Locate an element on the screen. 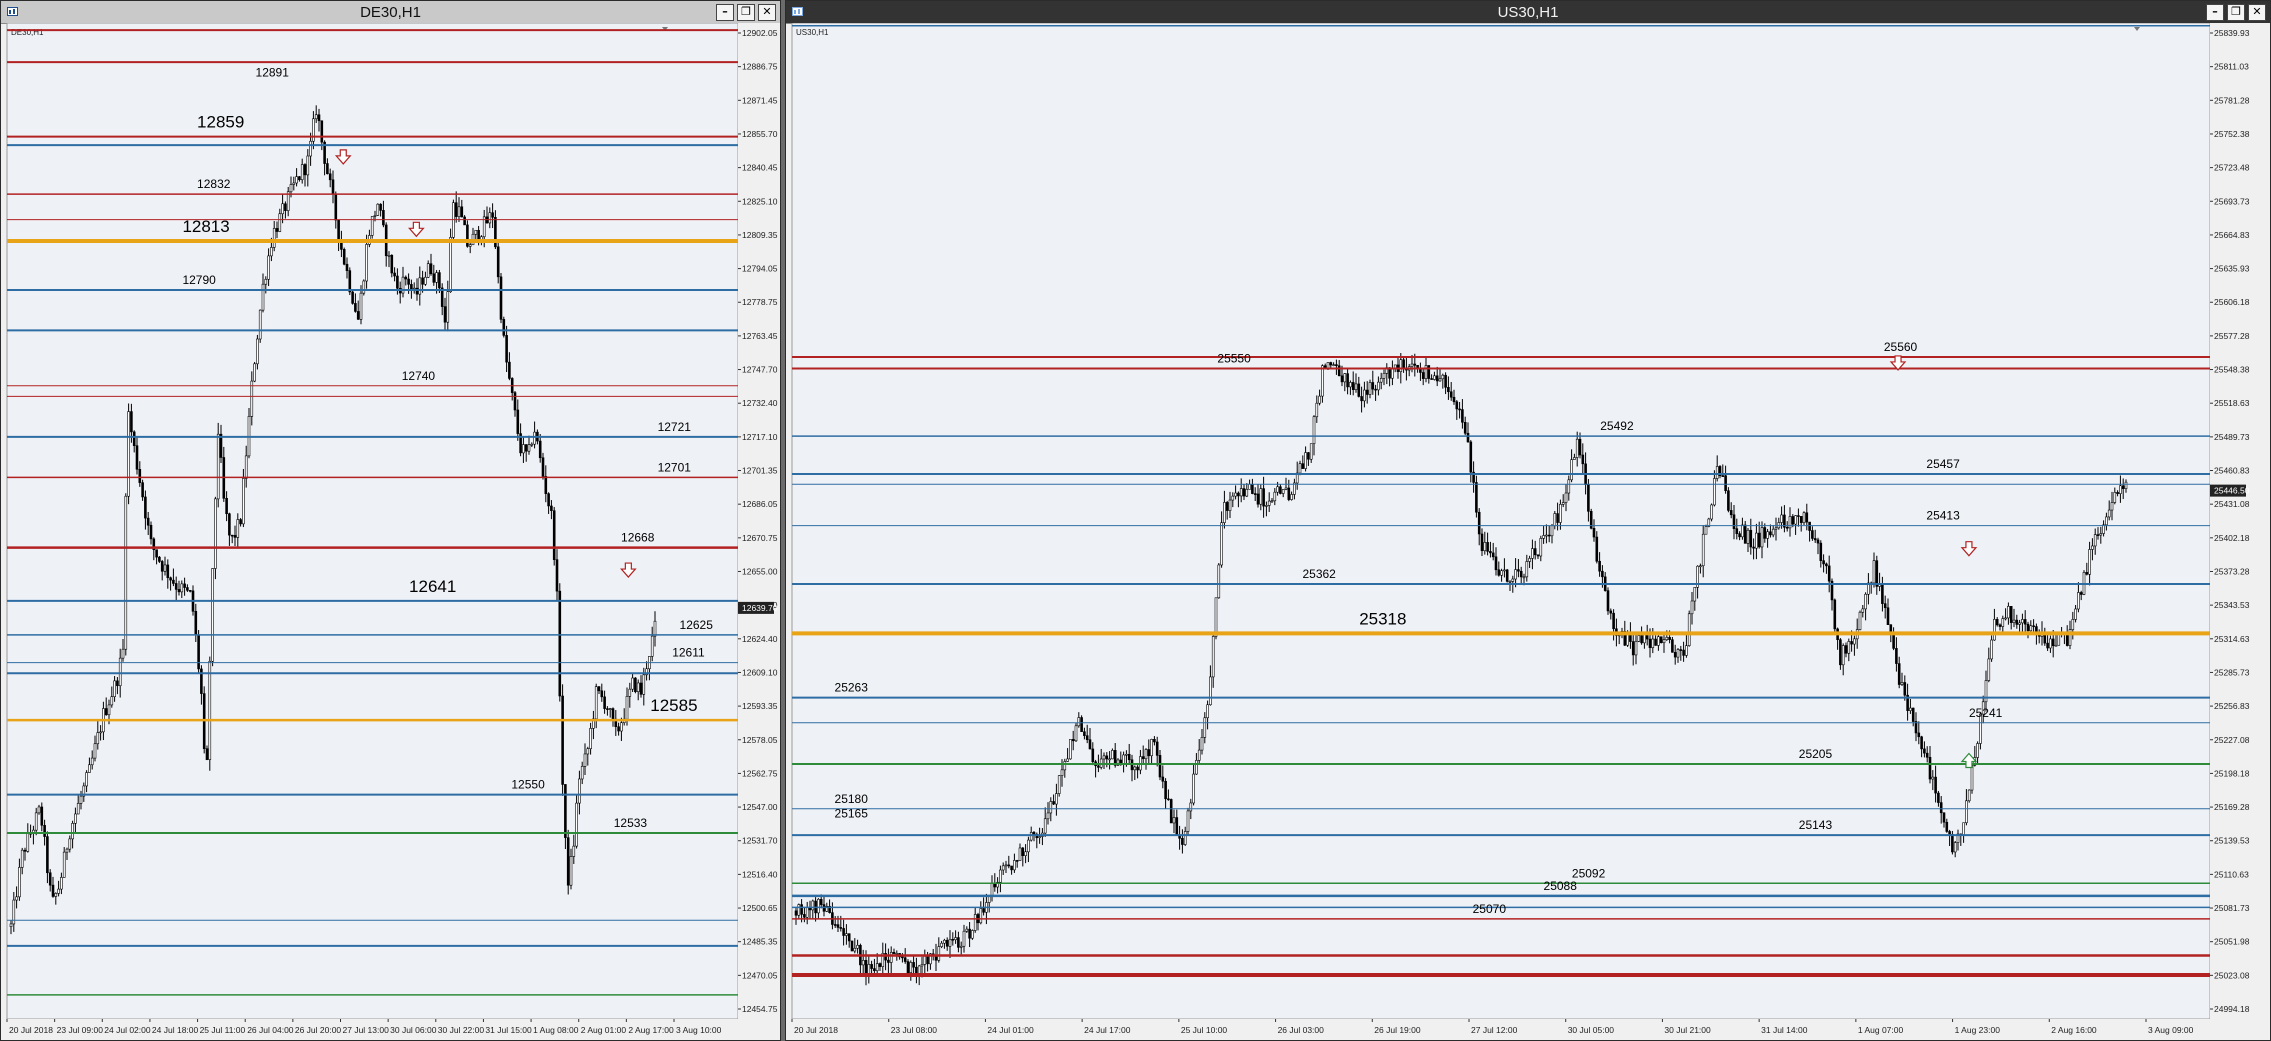 The width and height of the screenshot is (2271, 1041). x-tick-label: 26 Jul 03:00 is located at coordinates (1301, 1030).